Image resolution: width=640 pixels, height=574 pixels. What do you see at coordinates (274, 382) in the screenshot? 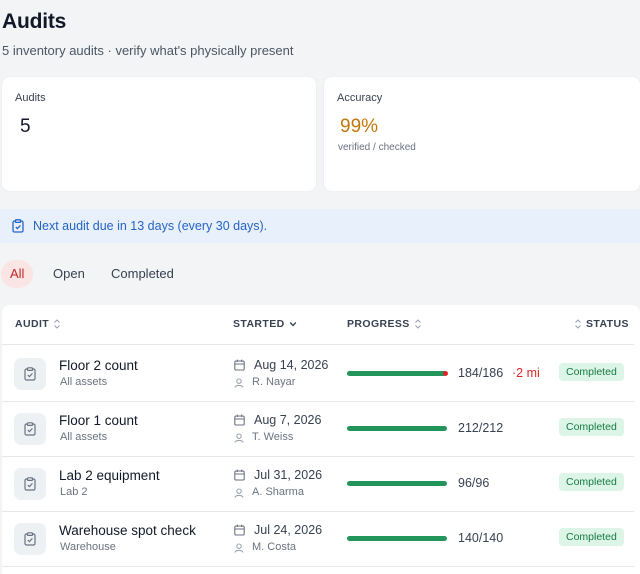
I see `auditor-name: R. Nayar` at bounding box center [274, 382].